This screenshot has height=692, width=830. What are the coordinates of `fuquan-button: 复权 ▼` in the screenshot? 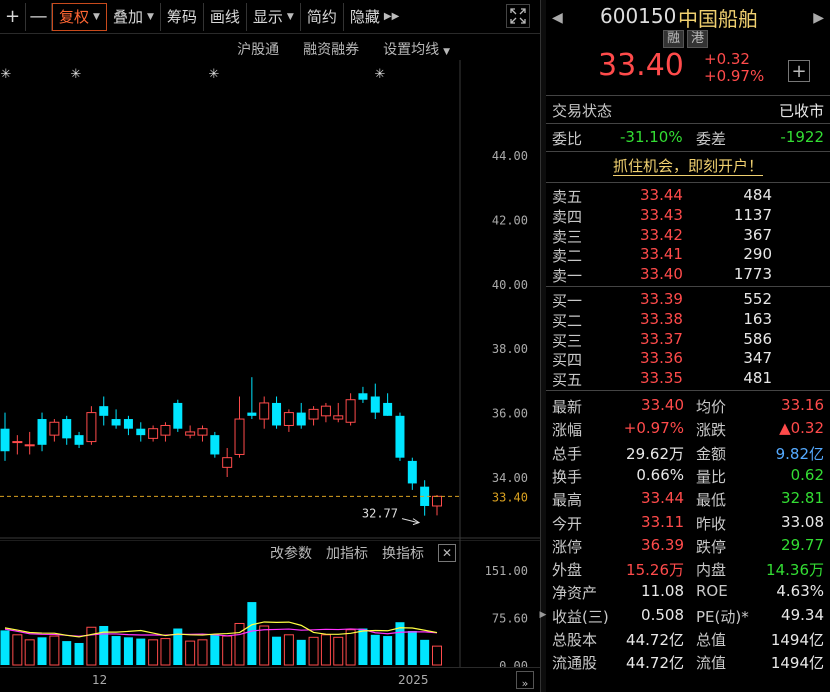 It's located at (79, 16).